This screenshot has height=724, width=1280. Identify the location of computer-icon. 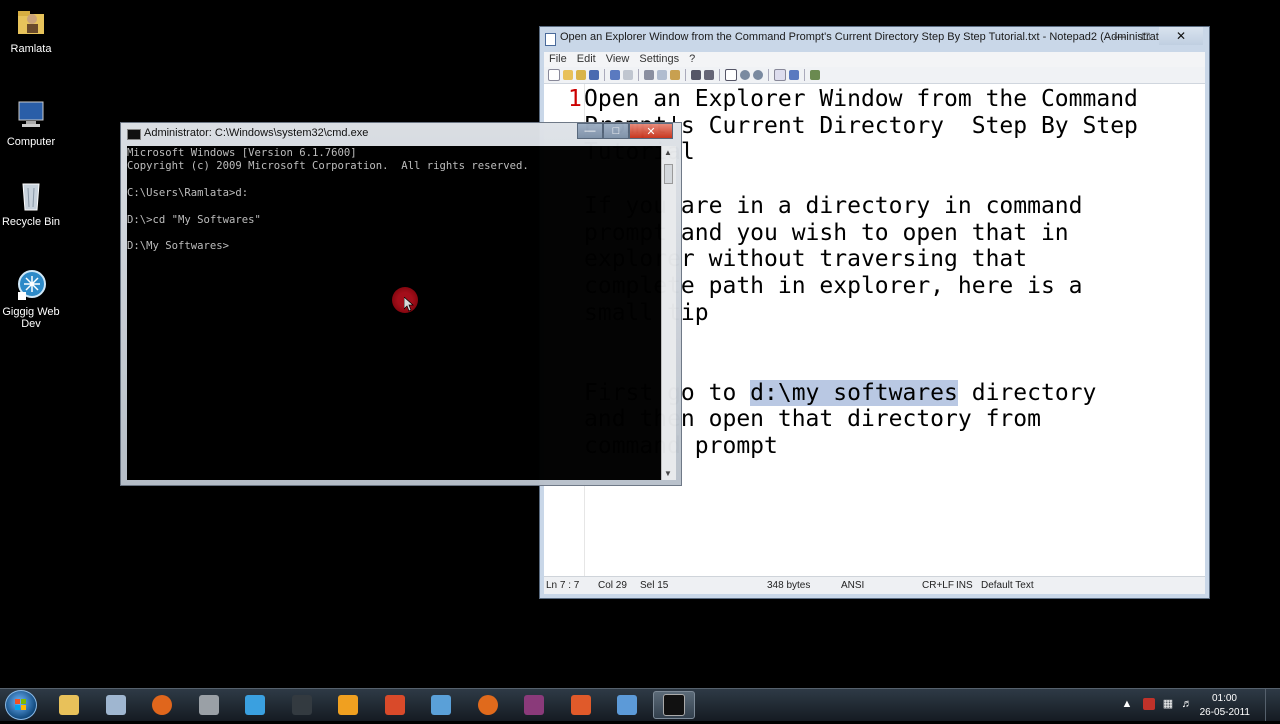
(31, 115).